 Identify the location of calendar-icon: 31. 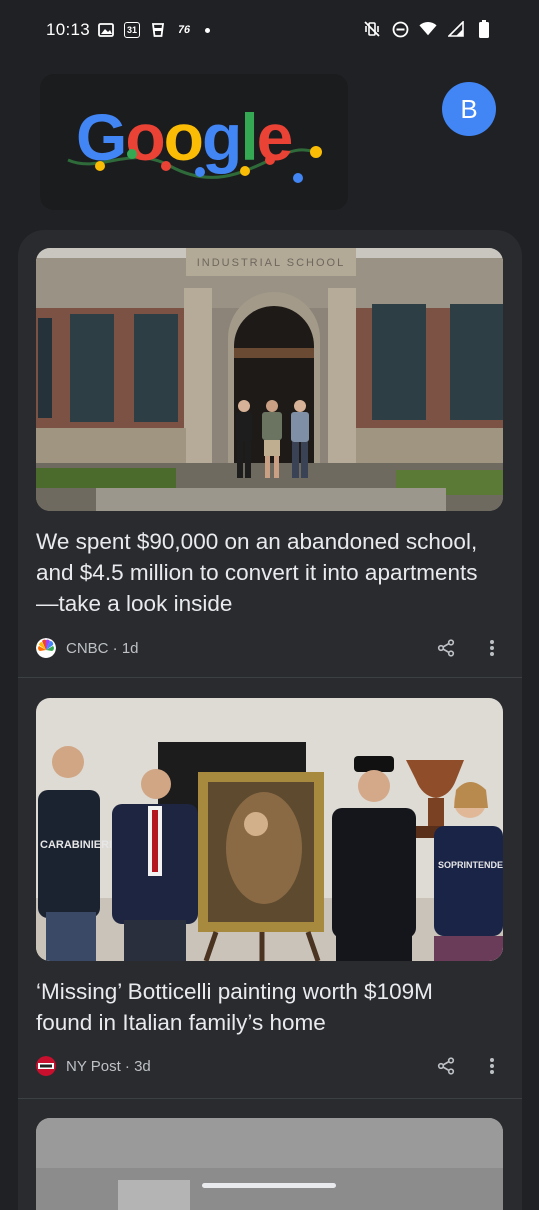
(132, 30).